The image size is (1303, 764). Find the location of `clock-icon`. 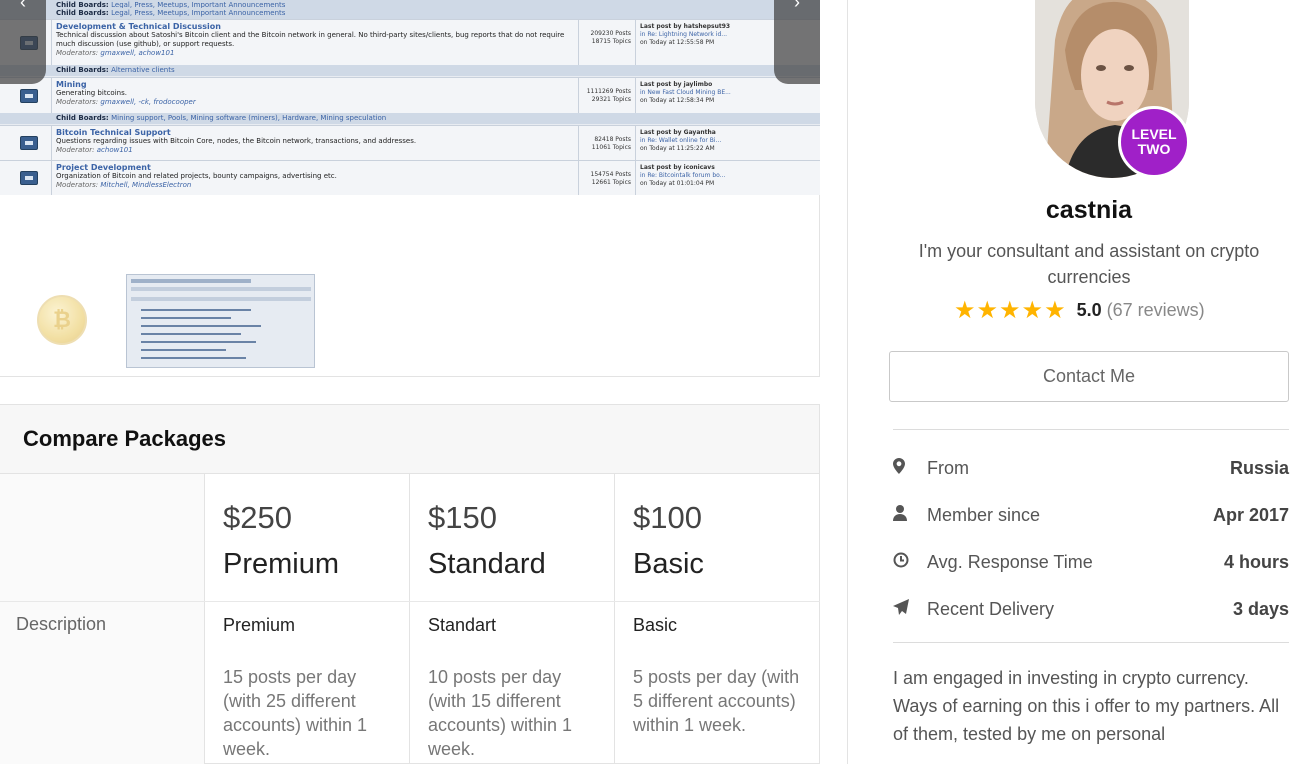

clock-icon is located at coordinates (910, 562).